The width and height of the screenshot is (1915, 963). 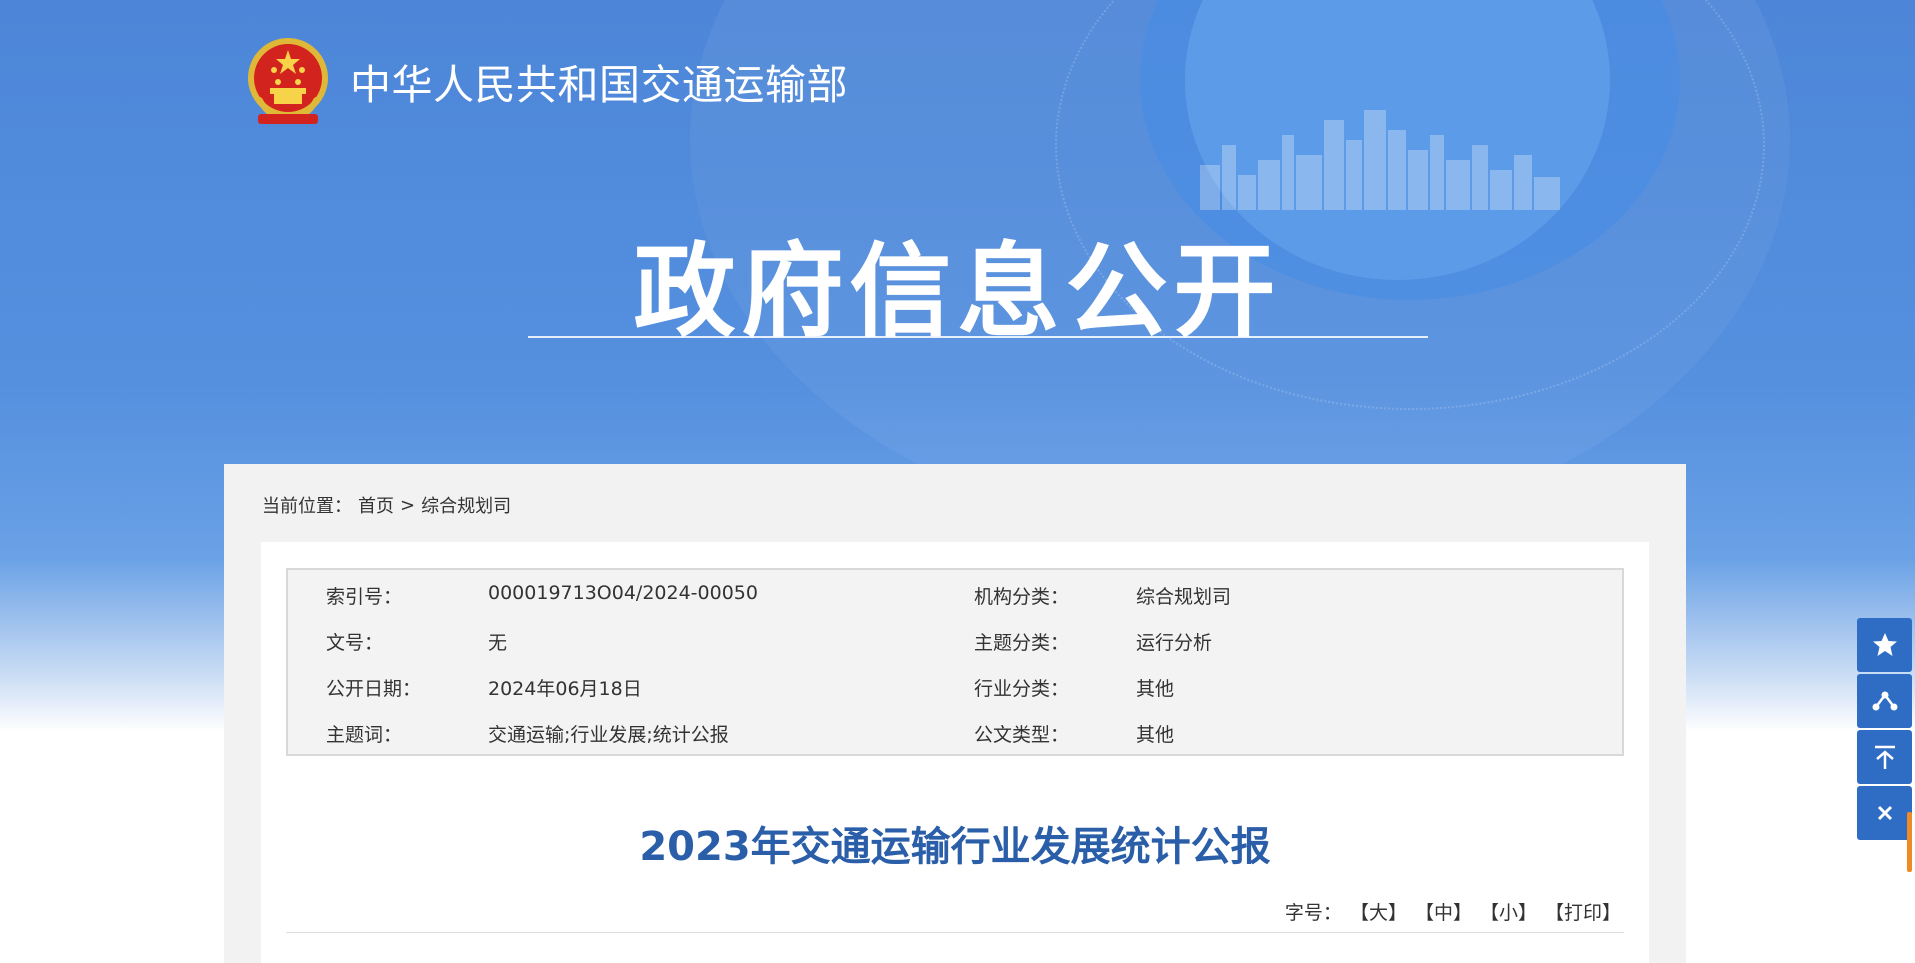 I want to click on font-medium-button: 【中】, so click(x=1443, y=911).